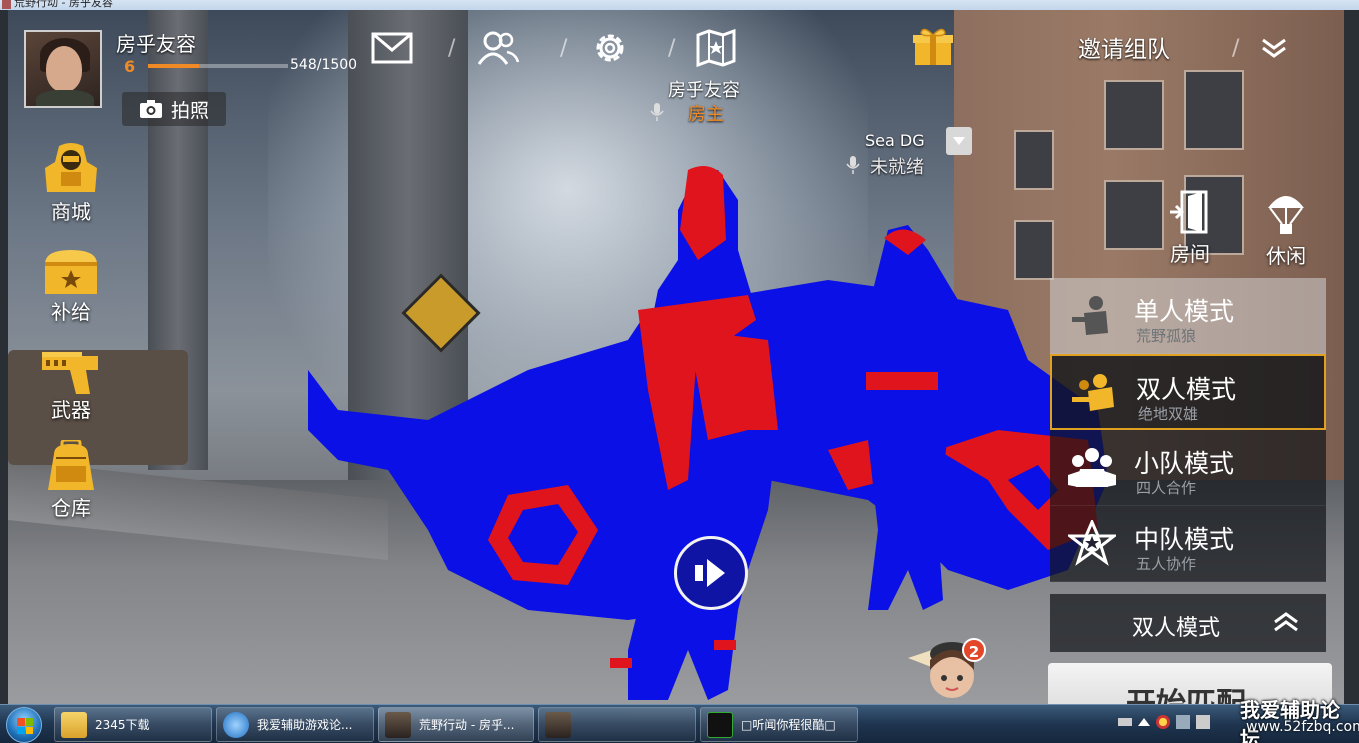  I want to click on mode-list: 单人模式 荒野孤狼 双人模式 绝地双雄 小队模式 四人合作 中队模式 五人协作, so click(1188, 430).